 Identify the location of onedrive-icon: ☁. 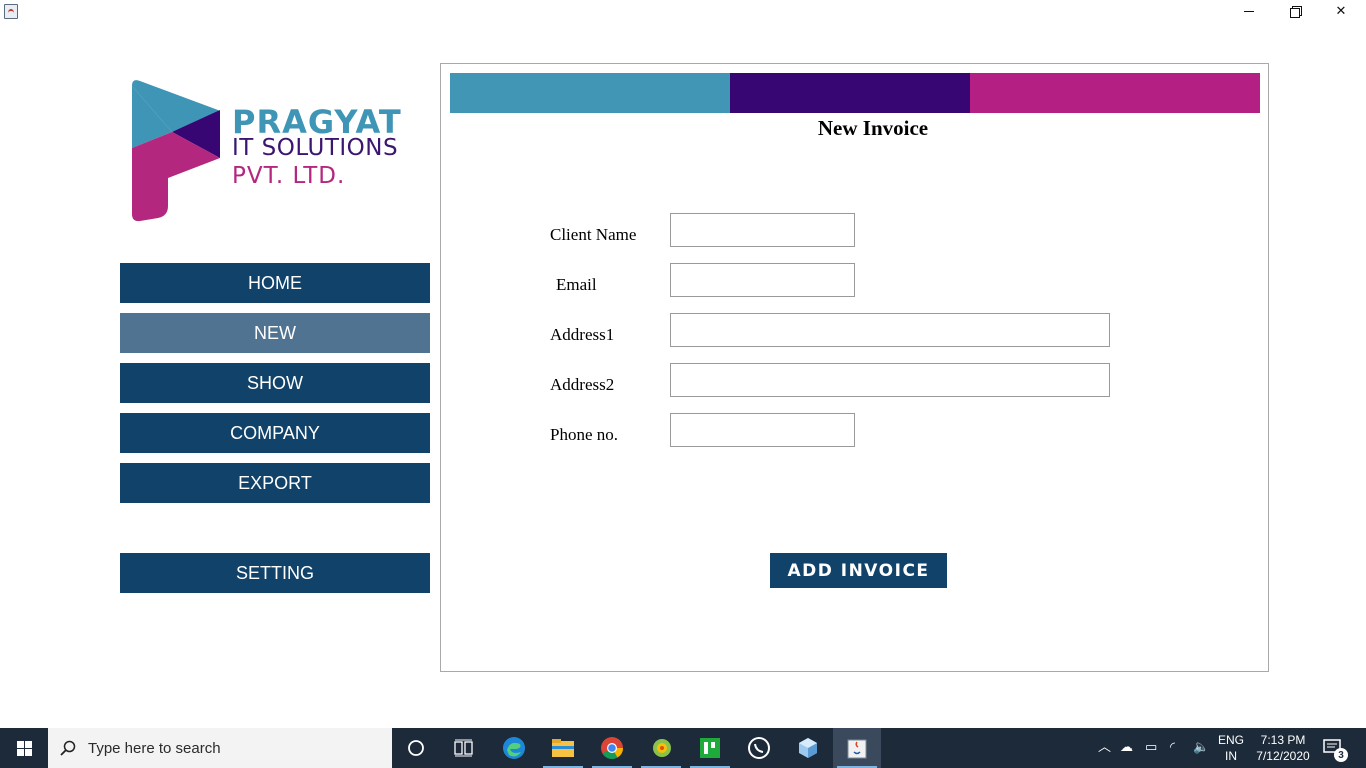
(1126, 748).